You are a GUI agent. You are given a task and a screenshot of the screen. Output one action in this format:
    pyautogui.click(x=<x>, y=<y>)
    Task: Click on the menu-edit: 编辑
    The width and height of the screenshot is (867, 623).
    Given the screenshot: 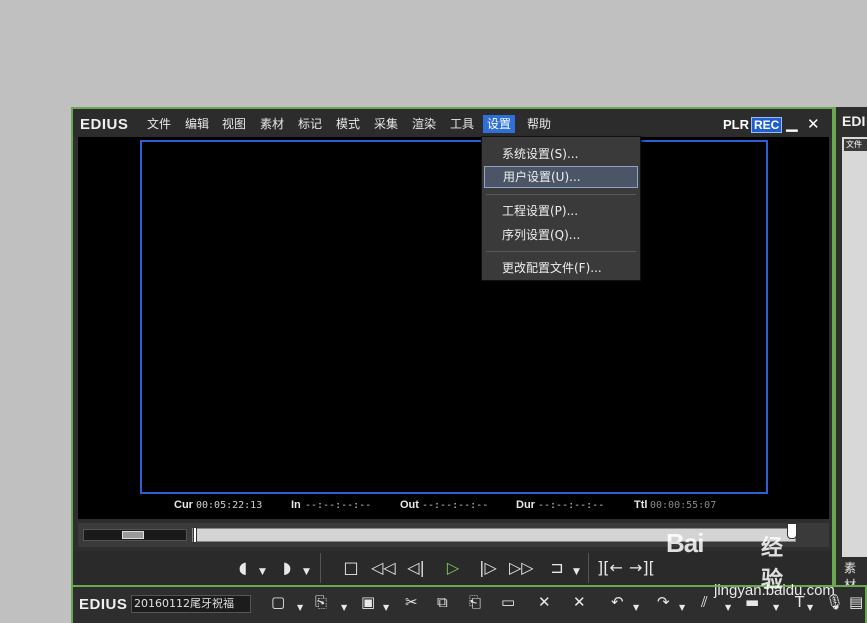 What is the action you would take?
    pyautogui.click(x=197, y=124)
    